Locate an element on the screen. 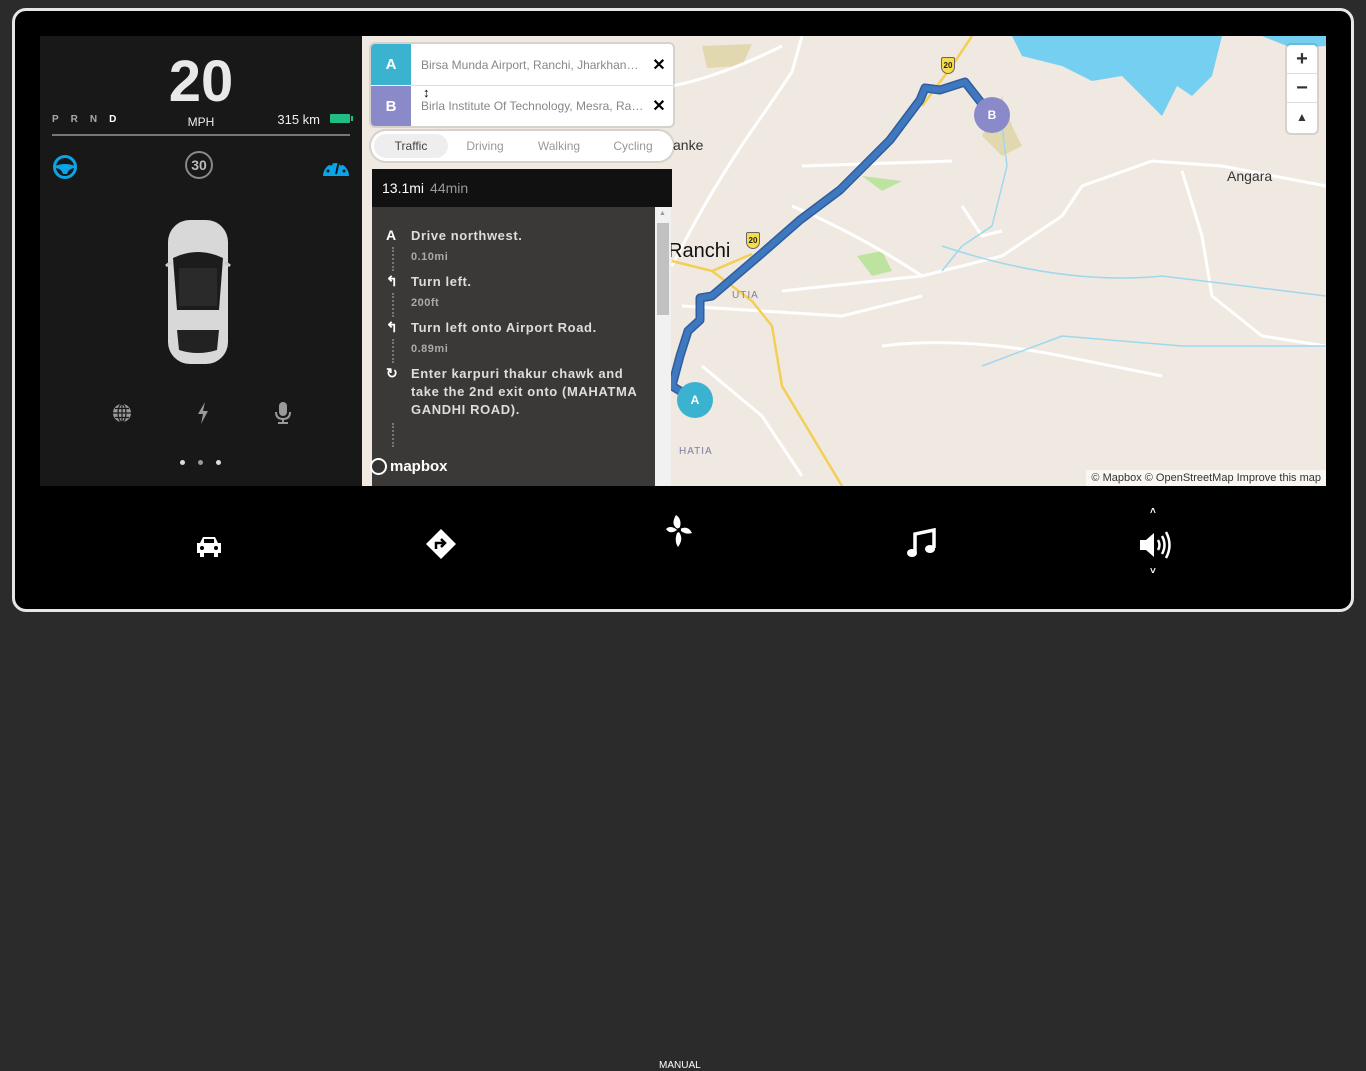 The image size is (1366, 1071). zoom-out-button: − is located at coordinates (1302, 88).